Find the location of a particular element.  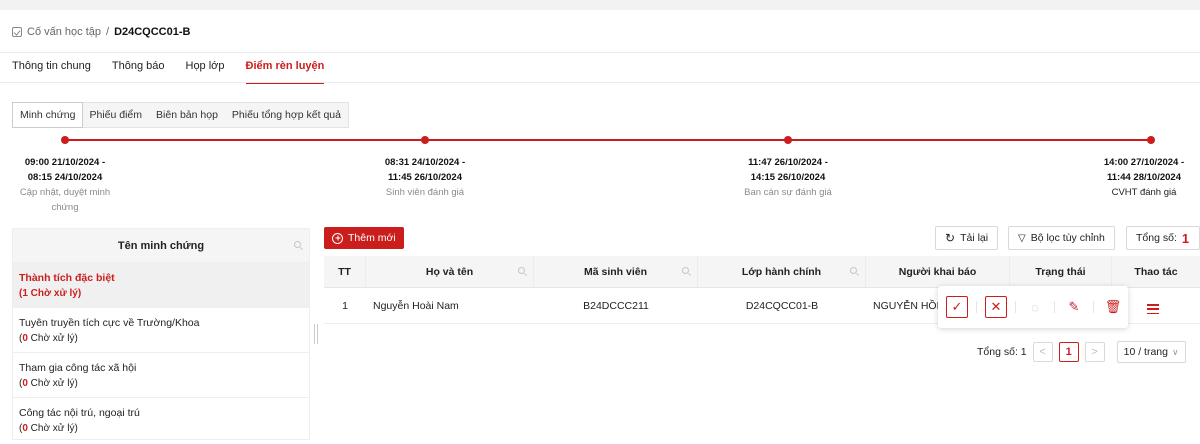

column-header-thao-tac: Thao tác is located at coordinates (1156, 271).